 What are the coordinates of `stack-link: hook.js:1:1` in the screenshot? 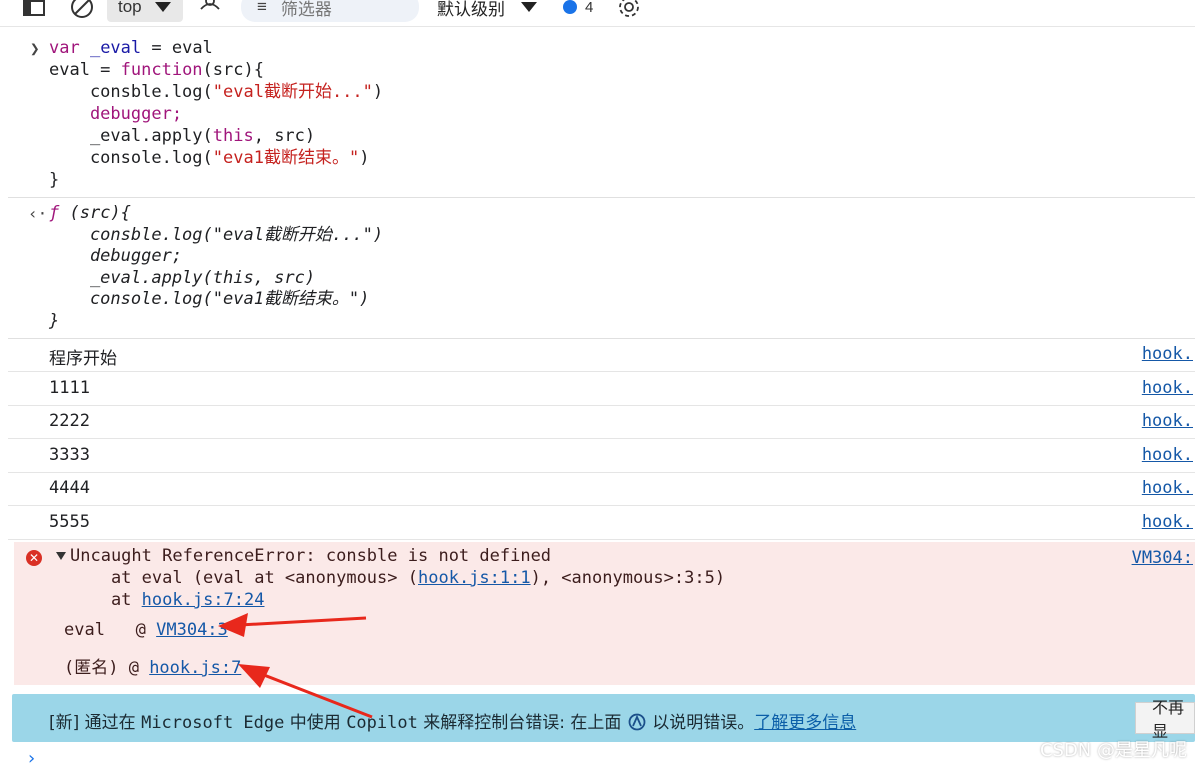 It's located at (474, 578).